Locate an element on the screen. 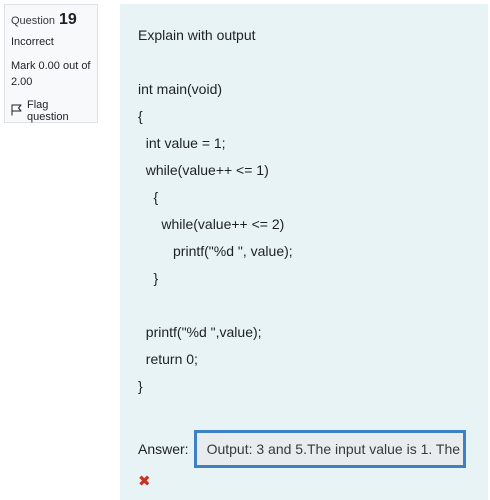 This screenshot has width=490, height=500. flag-question-label: Flag question is located at coordinates (48, 111).